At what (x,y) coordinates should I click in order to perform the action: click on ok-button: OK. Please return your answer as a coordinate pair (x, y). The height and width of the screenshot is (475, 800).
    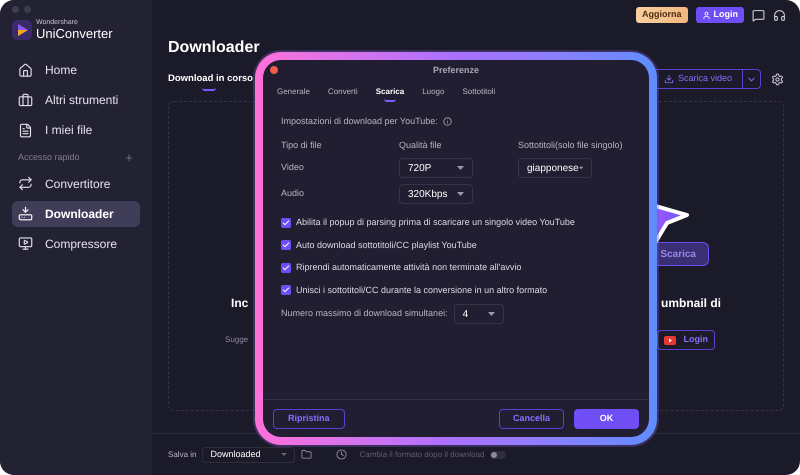
    Looking at the image, I should click on (606, 418).